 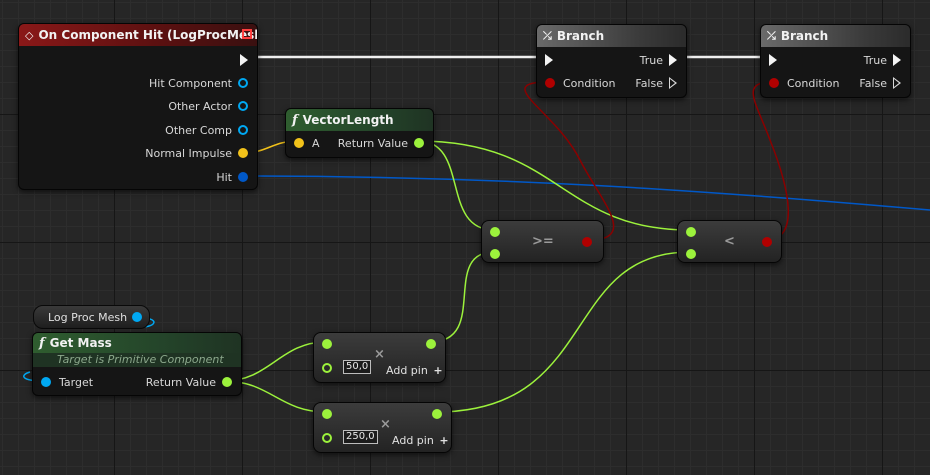 I want to click on branch-node-1: ⤰ Branch True Condition False, so click(x=611, y=61).